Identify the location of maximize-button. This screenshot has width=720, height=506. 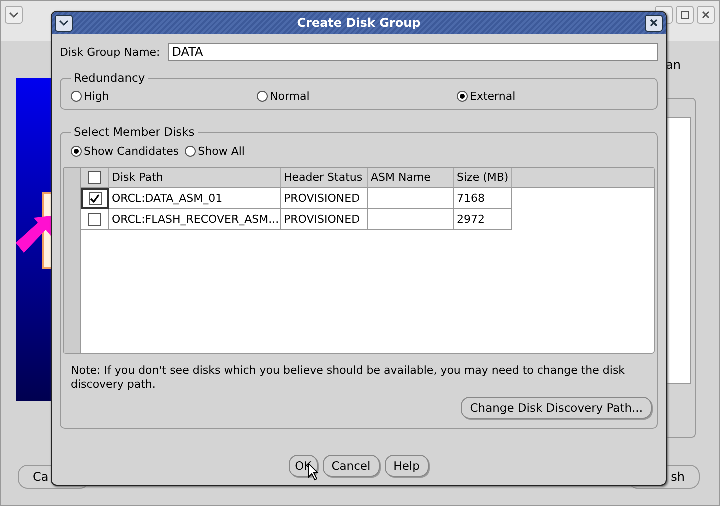
(685, 15).